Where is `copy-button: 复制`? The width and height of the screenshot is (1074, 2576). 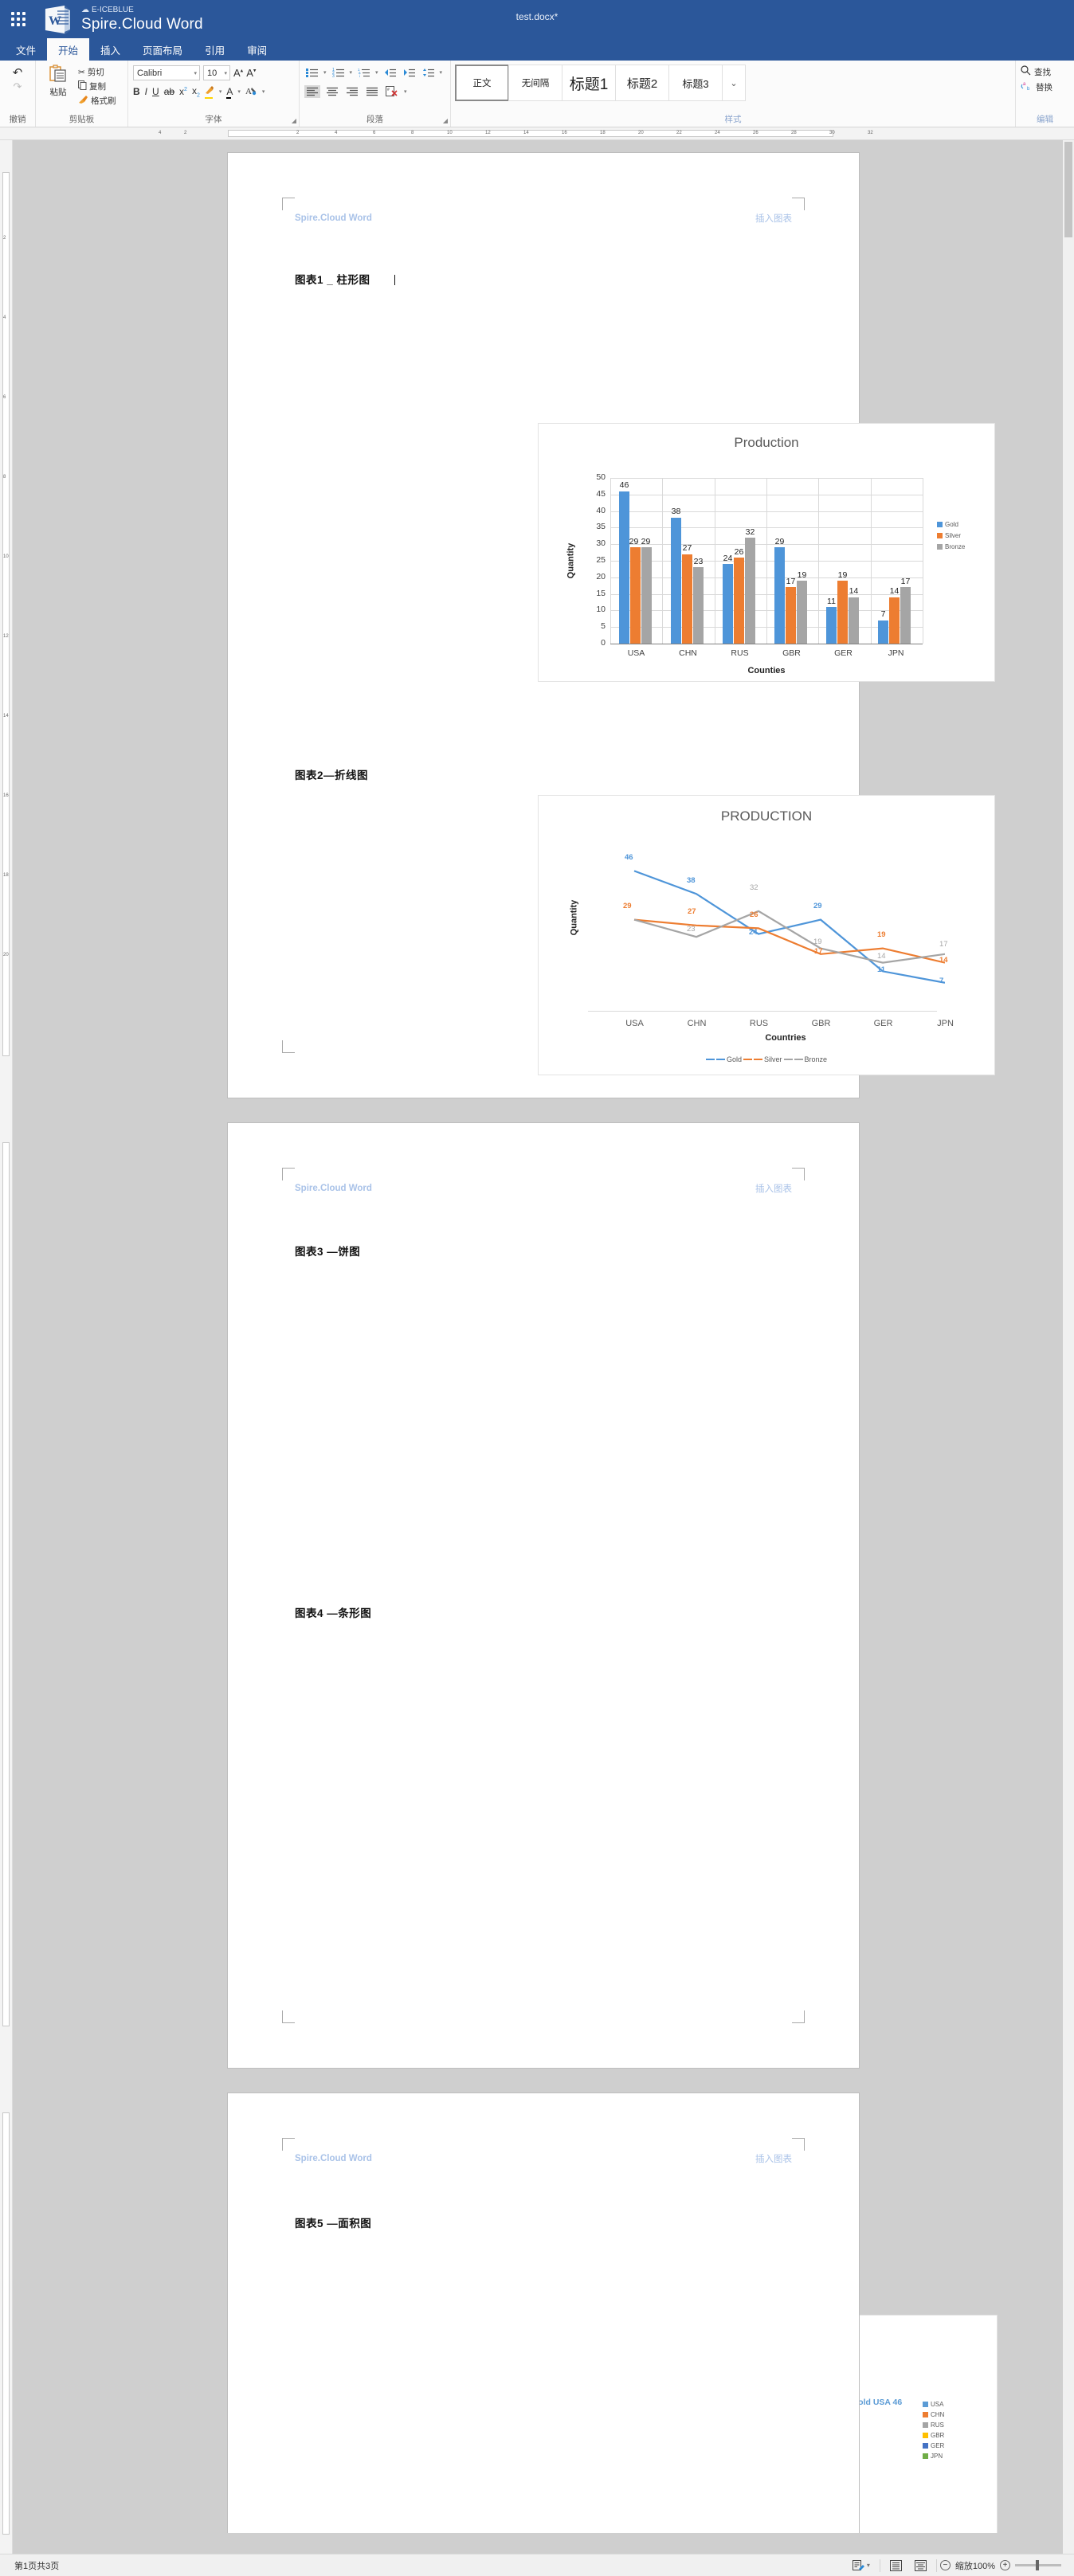 copy-button: 复制 is located at coordinates (97, 86).